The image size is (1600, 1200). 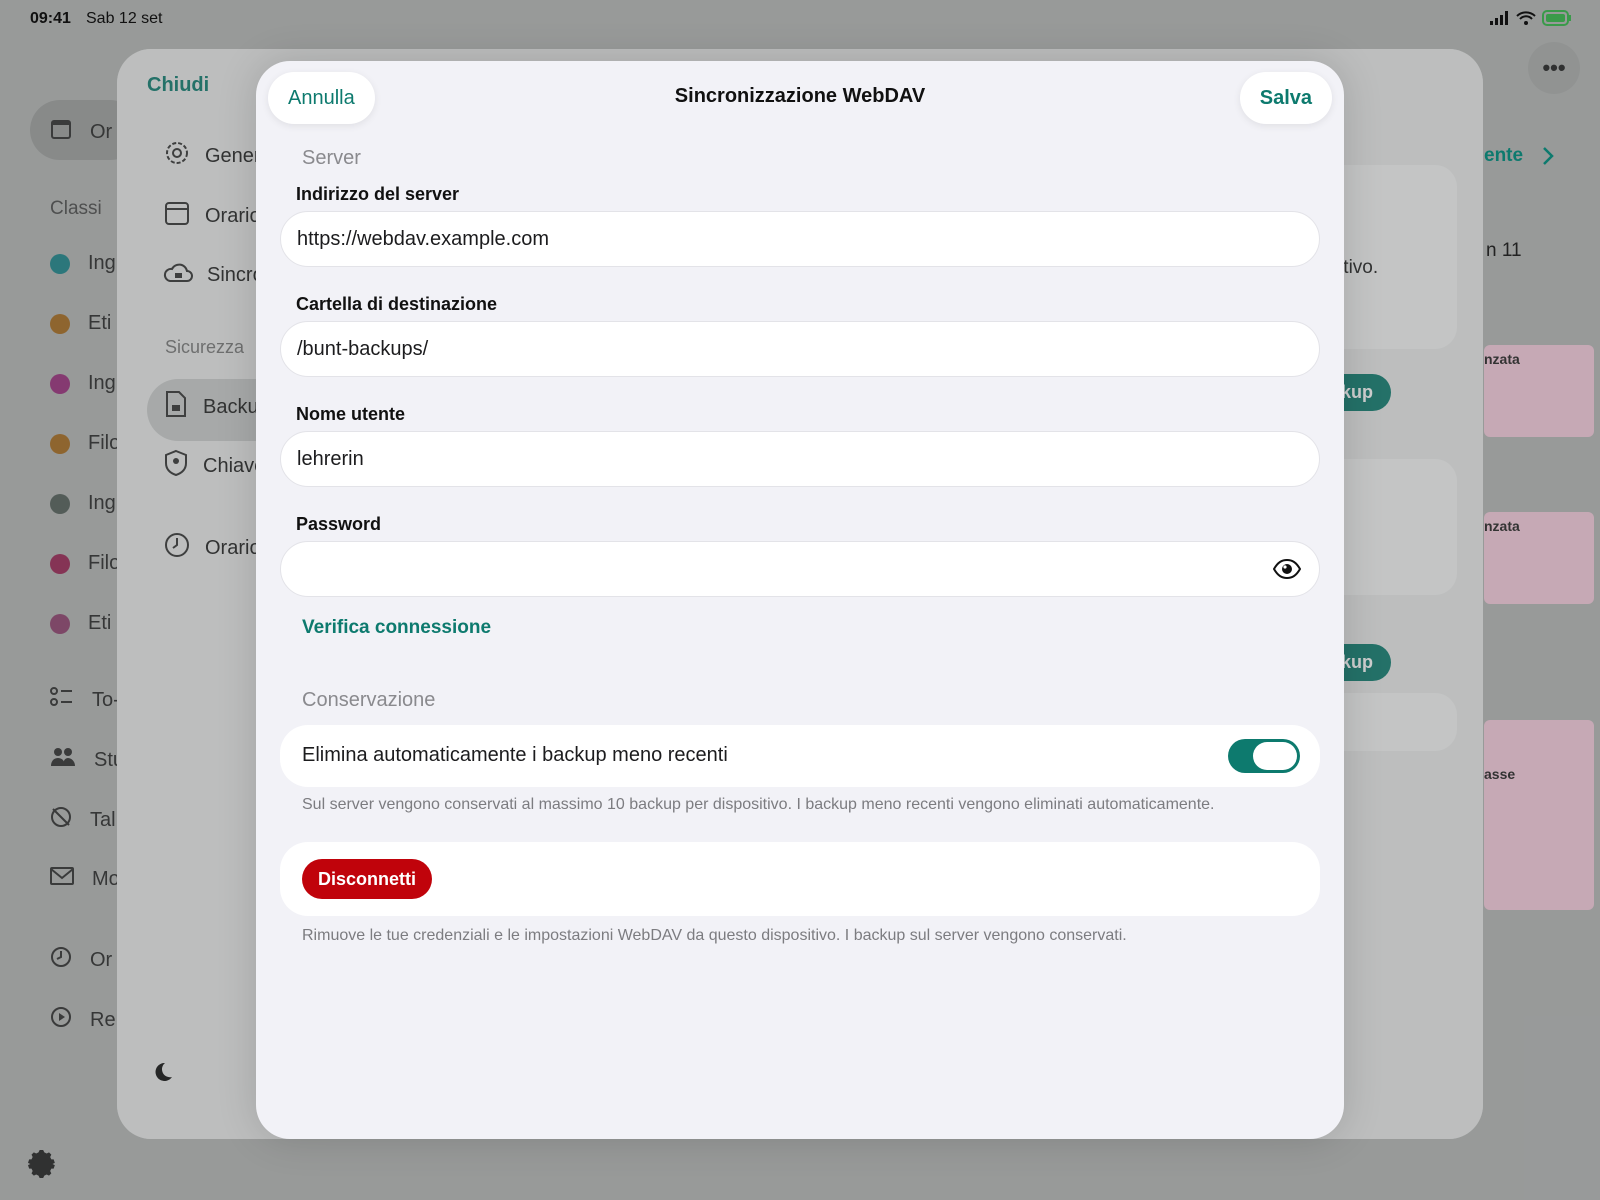 What do you see at coordinates (1500, 774) in the screenshot?
I see `event-tag: asse` at bounding box center [1500, 774].